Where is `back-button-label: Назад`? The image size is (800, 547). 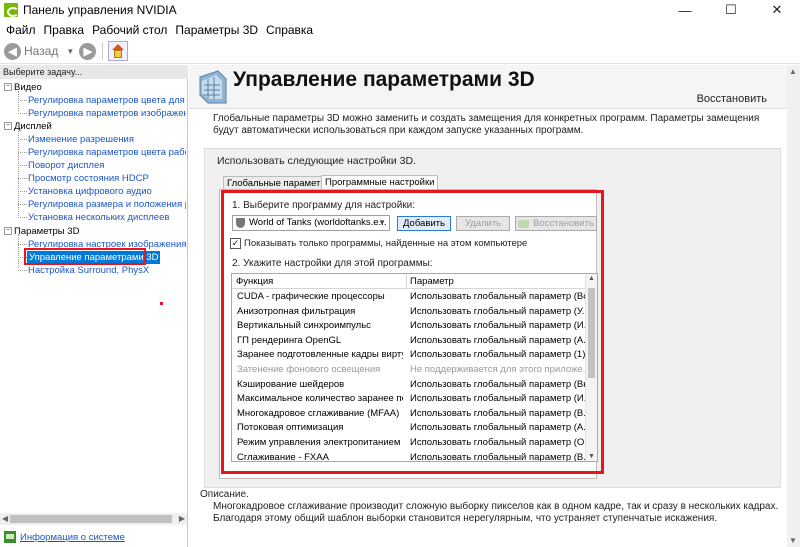
back-button-label: Назад is located at coordinates (41, 51).